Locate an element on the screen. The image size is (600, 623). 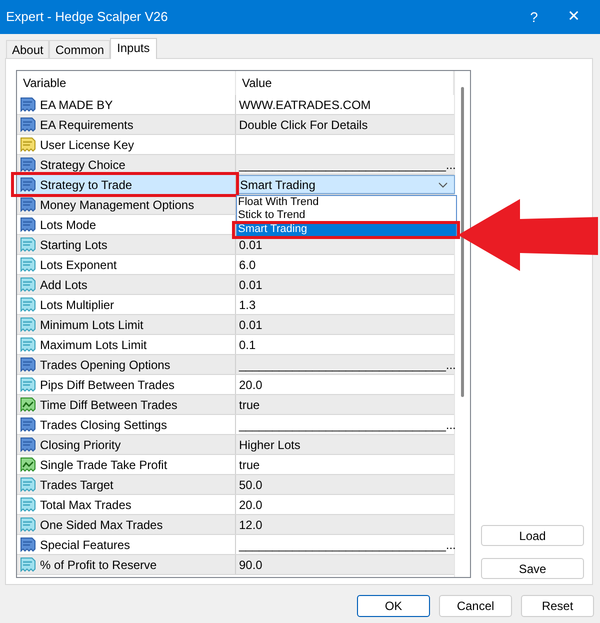
variable-name: Special Features is located at coordinates (85, 545).